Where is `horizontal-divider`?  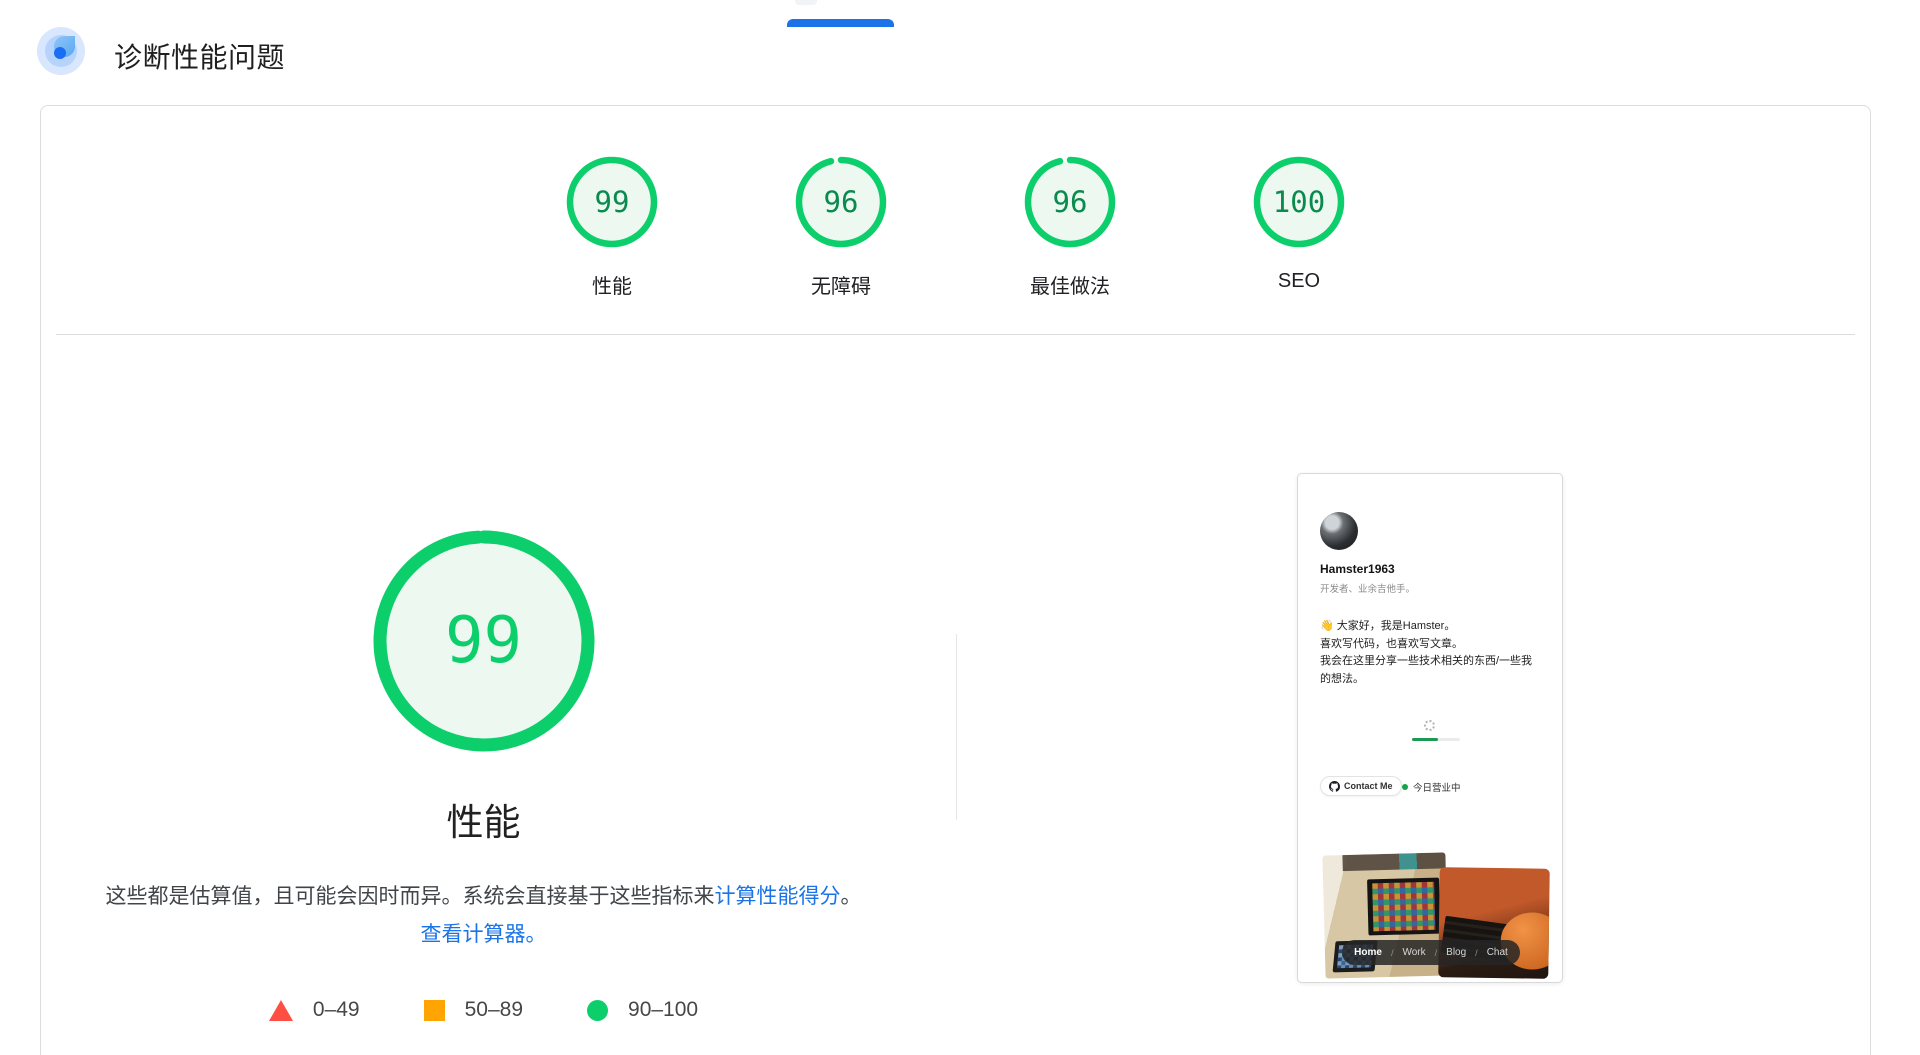 horizontal-divider is located at coordinates (955, 334).